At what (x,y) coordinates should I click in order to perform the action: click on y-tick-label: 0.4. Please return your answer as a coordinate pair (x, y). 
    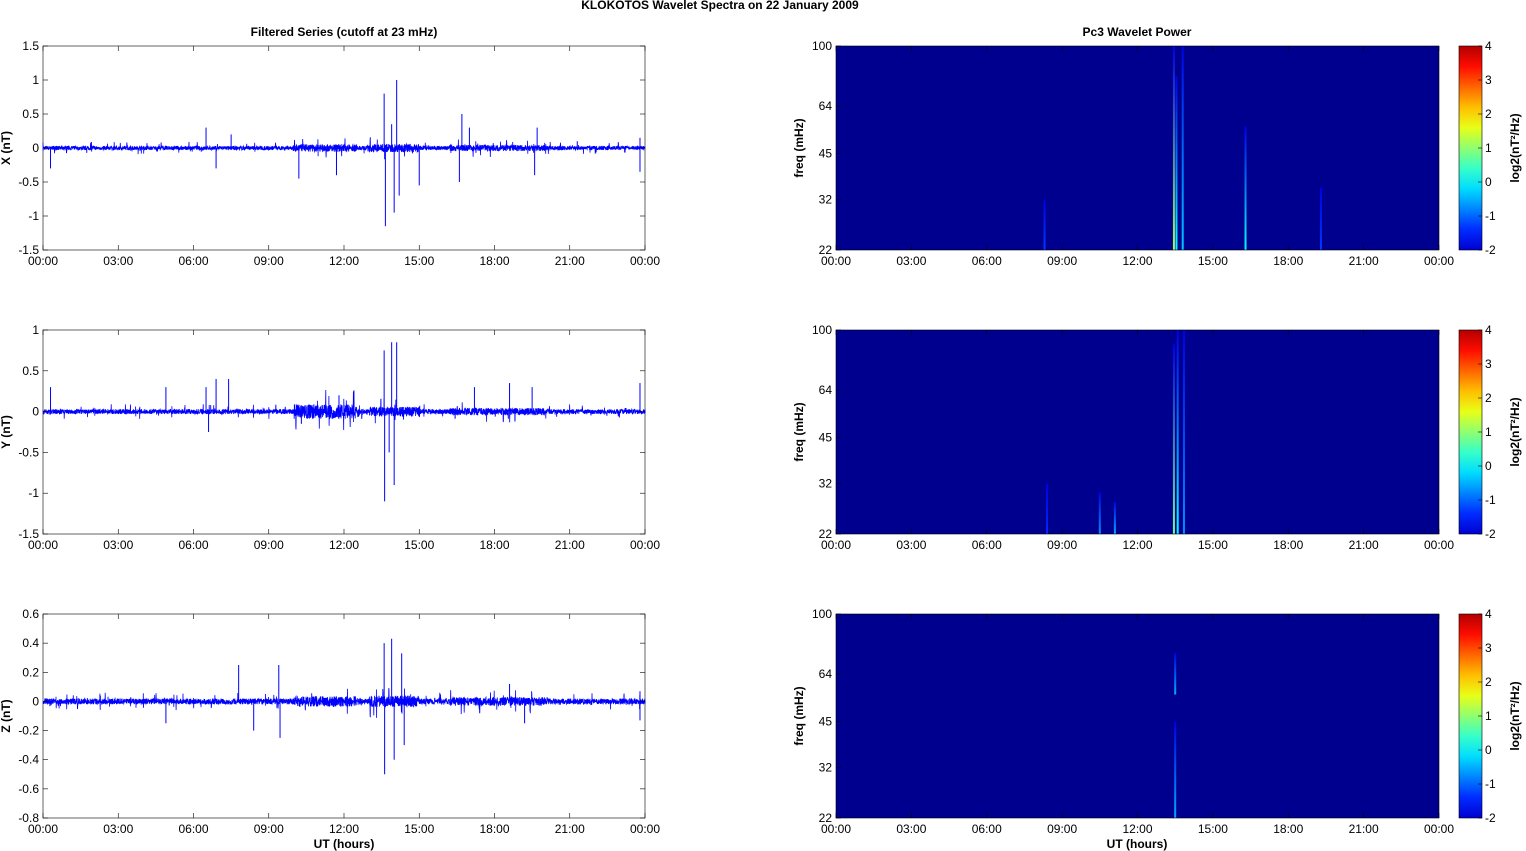
    Looking at the image, I should click on (30, 643).